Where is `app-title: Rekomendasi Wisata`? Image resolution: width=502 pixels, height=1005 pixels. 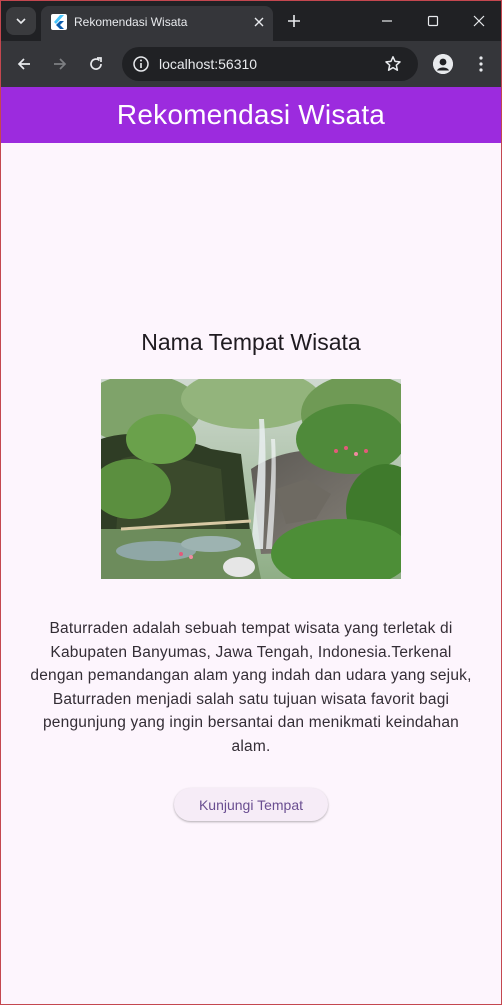 app-title: Rekomendasi Wisata is located at coordinates (251, 114).